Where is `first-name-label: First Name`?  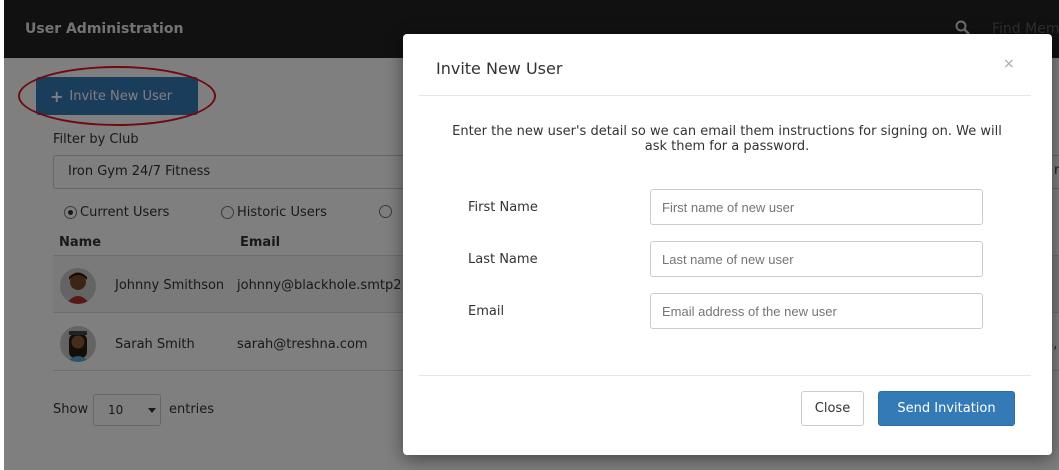
first-name-label: First Name is located at coordinates (503, 207).